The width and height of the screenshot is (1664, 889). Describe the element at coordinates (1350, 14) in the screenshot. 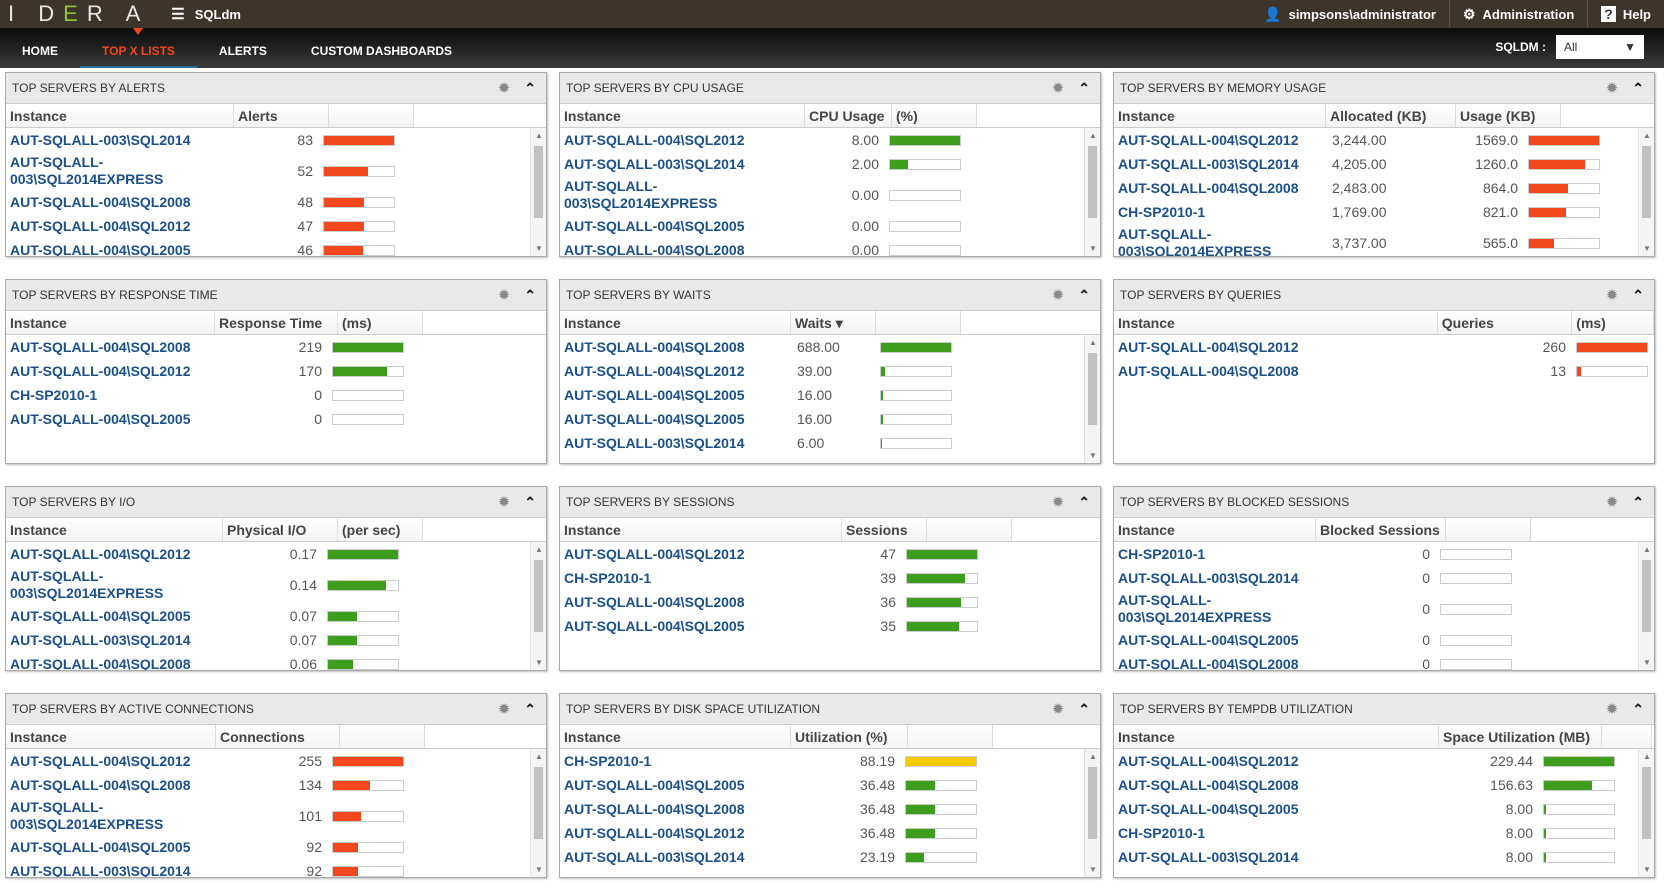

I see `user-menu: 👤 simpsons\administrator` at that location.